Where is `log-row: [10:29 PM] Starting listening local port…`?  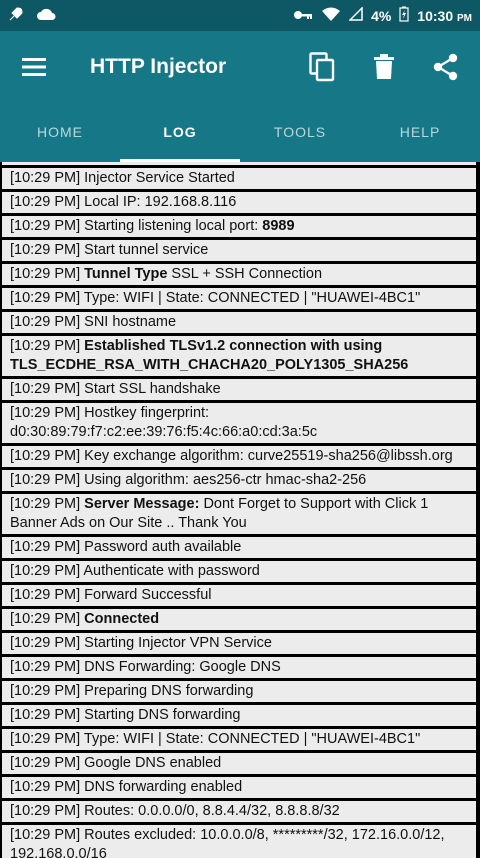 log-row: [10:29 PM] Starting listening local port… is located at coordinates (239, 226).